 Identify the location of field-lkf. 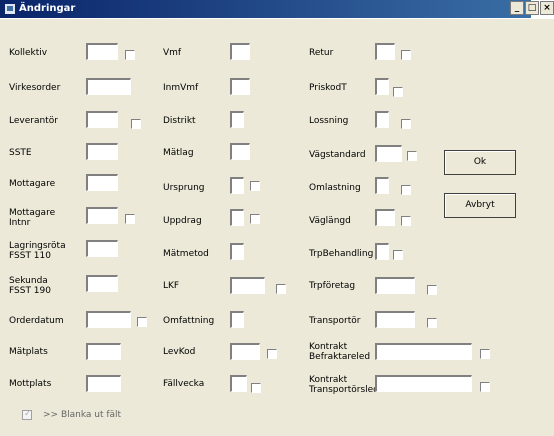
(247, 285).